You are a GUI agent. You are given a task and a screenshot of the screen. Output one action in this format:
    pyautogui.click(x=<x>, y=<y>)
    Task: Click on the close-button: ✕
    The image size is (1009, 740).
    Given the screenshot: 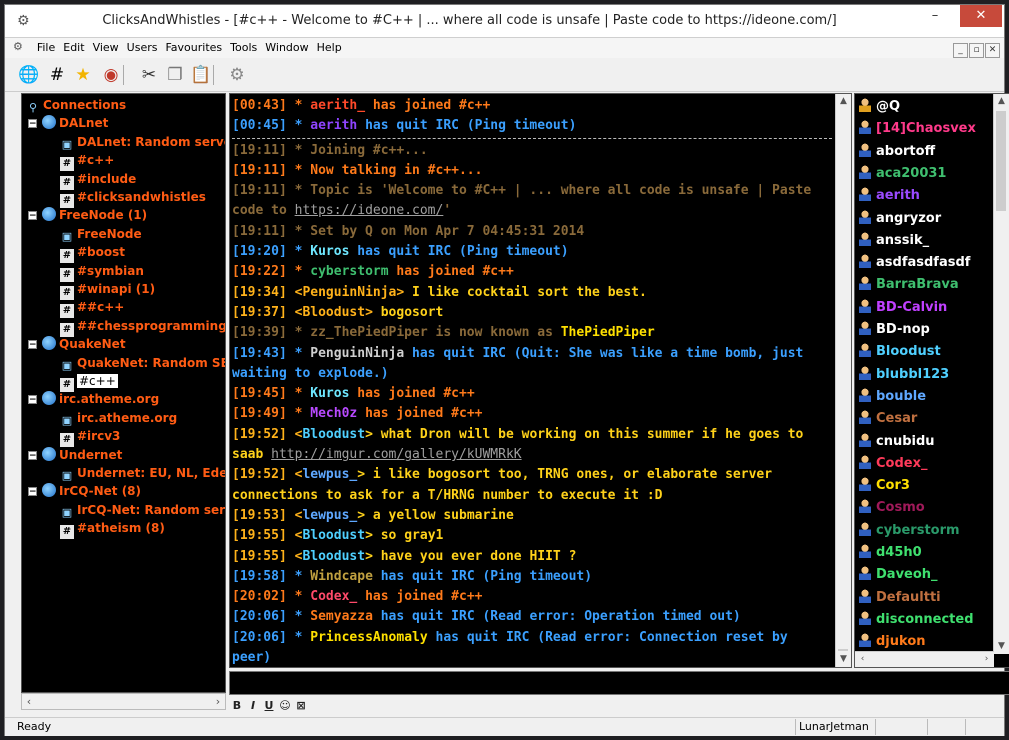 What is the action you would take?
    pyautogui.click(x=981, y=16)
    